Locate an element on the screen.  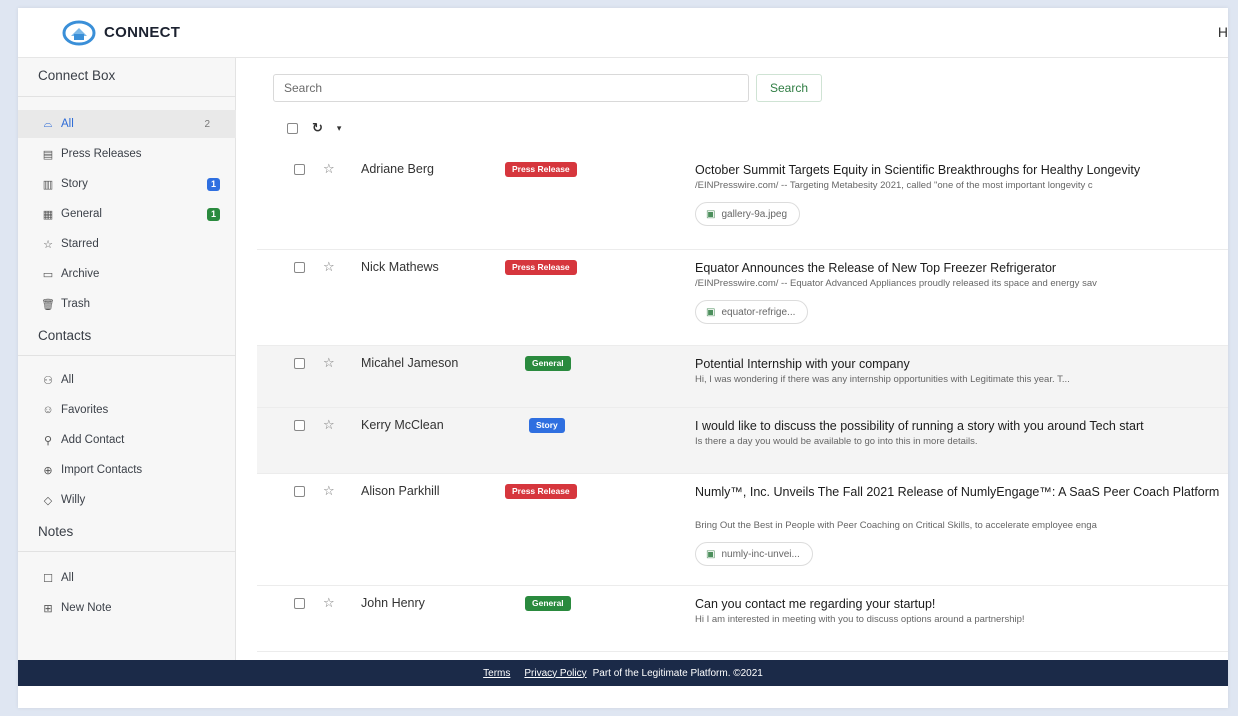
message-sender: Micahel Jameson is located at coordinates (410, 363).